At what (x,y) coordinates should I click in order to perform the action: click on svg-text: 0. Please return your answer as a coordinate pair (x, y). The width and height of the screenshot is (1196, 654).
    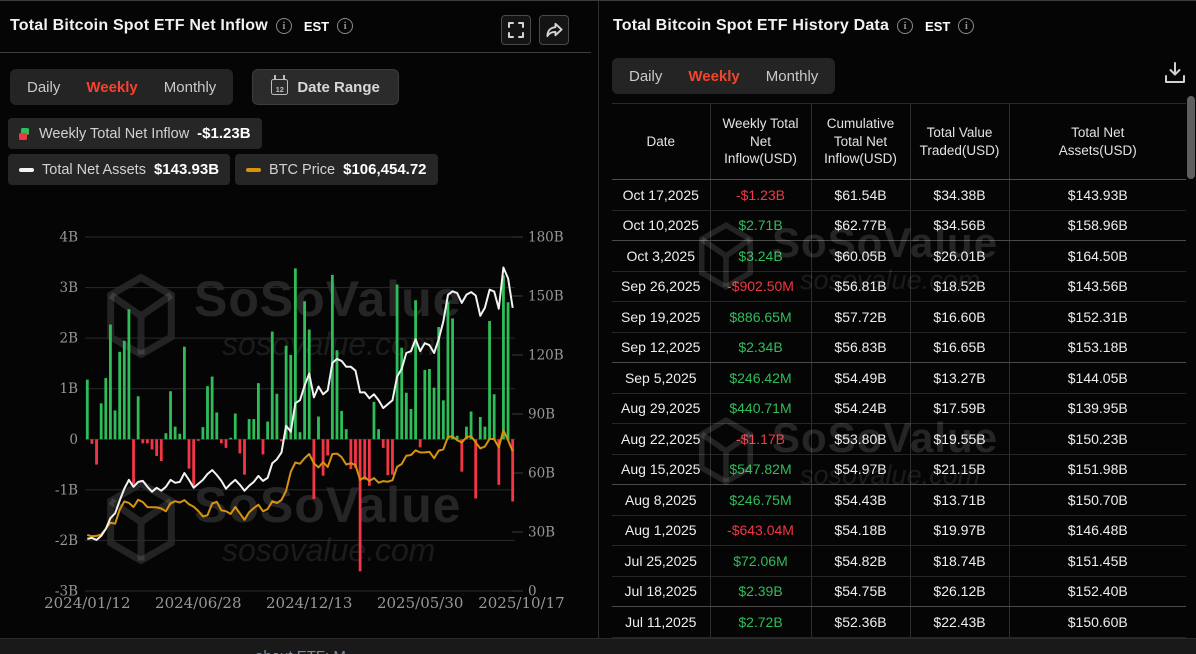
    Looking at the image, I should click on (73, 440).